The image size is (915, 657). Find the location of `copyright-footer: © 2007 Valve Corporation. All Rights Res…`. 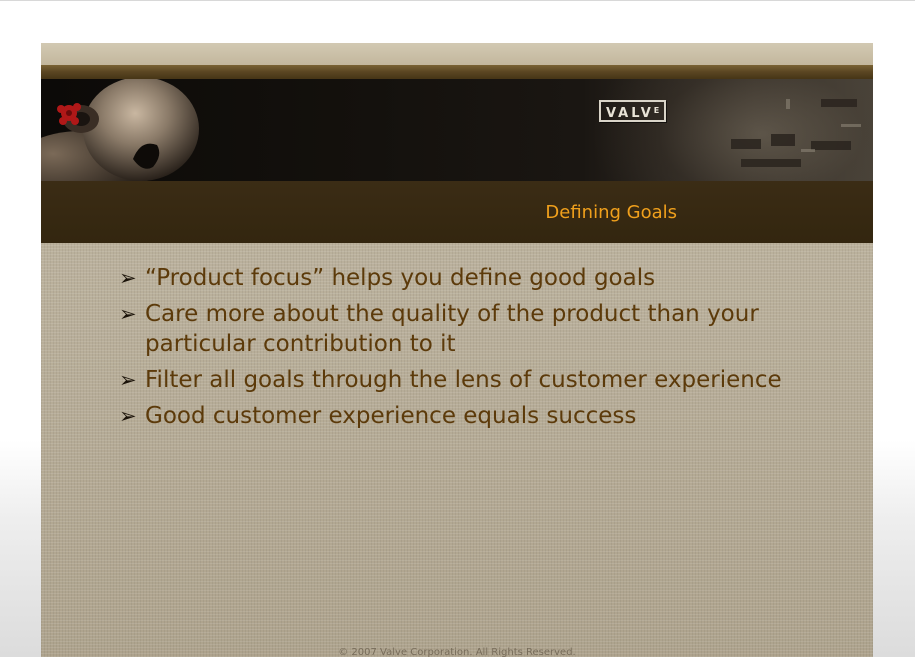

copyright-footer: © 2007 Valve Corporation. All Rights Res… is located at coordinates (457, 652).